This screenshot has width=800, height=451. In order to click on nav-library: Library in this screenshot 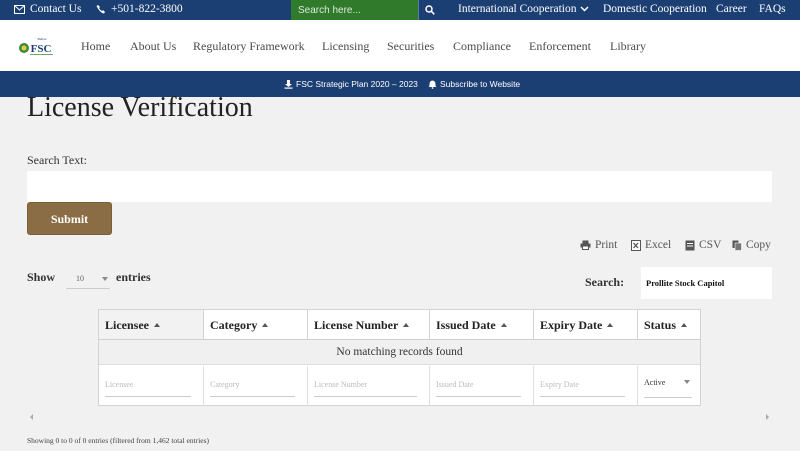, I will do `click(628, 46)`.